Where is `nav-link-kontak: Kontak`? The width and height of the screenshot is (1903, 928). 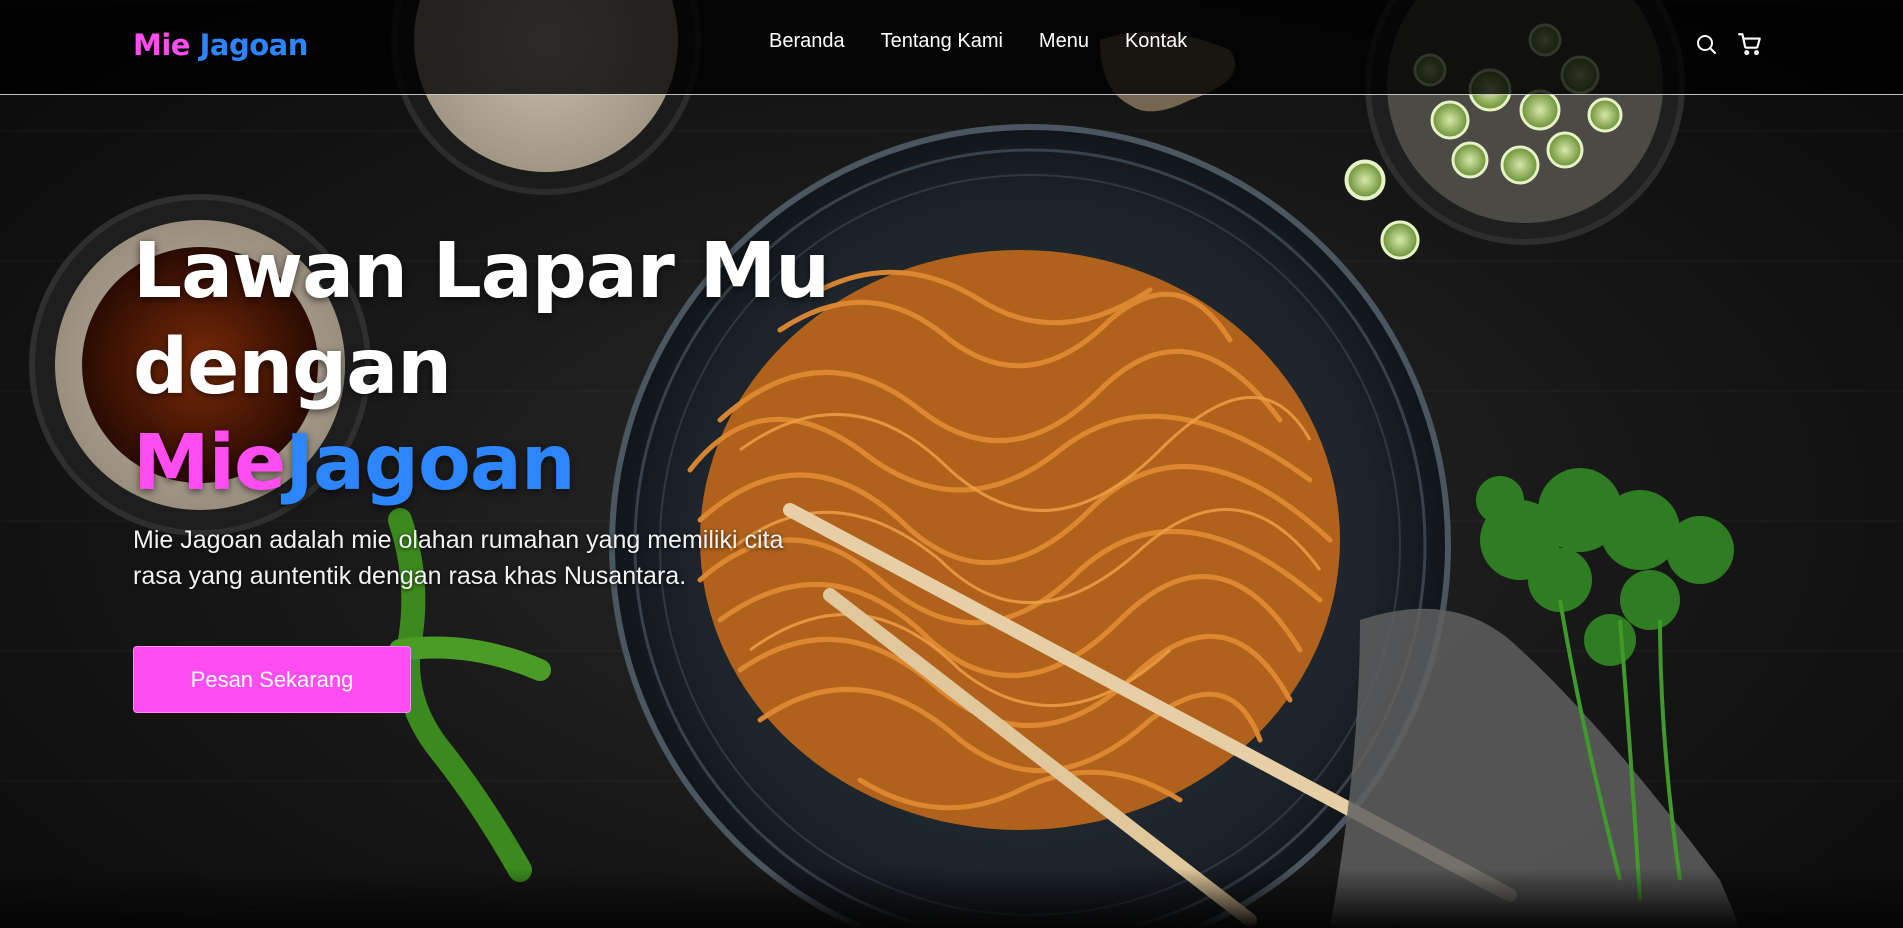 nav-link-kontak: Kontak is located at coordinates (1156, 41).